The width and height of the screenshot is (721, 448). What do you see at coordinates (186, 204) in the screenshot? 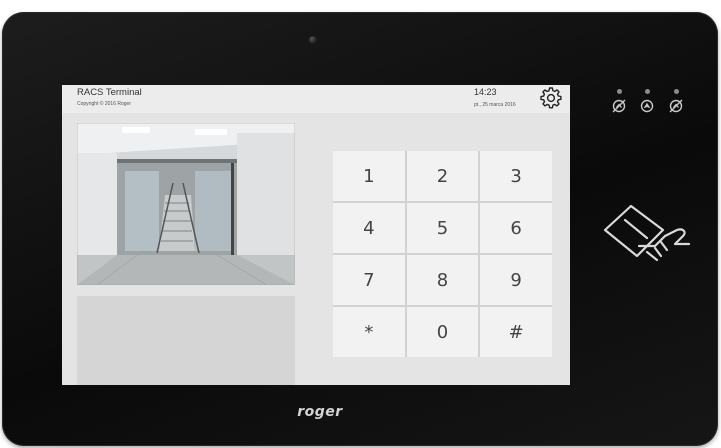
I see `camera-preview-image` at bounding box center [186, 204].